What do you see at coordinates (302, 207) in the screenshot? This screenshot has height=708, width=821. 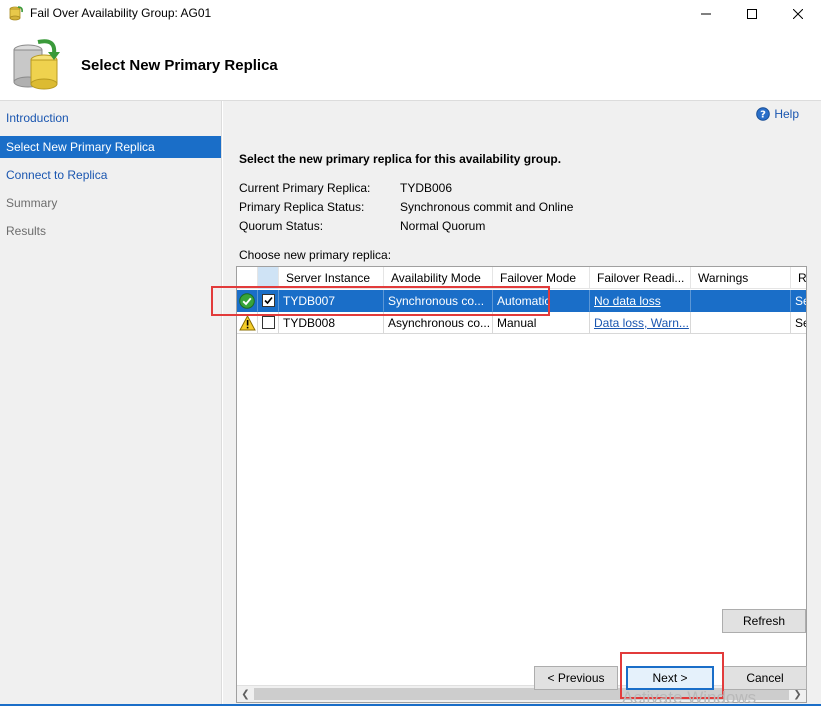 I see `primary-replica-status-label: Primary Replica Status:` at bounding box center [302, 207].